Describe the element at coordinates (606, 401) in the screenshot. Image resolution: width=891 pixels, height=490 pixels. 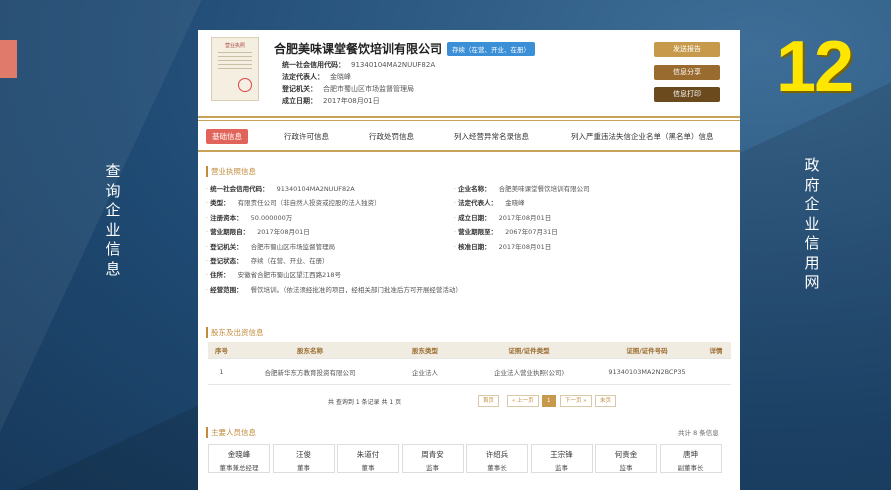
I see `pager-last: 末页` at that location.